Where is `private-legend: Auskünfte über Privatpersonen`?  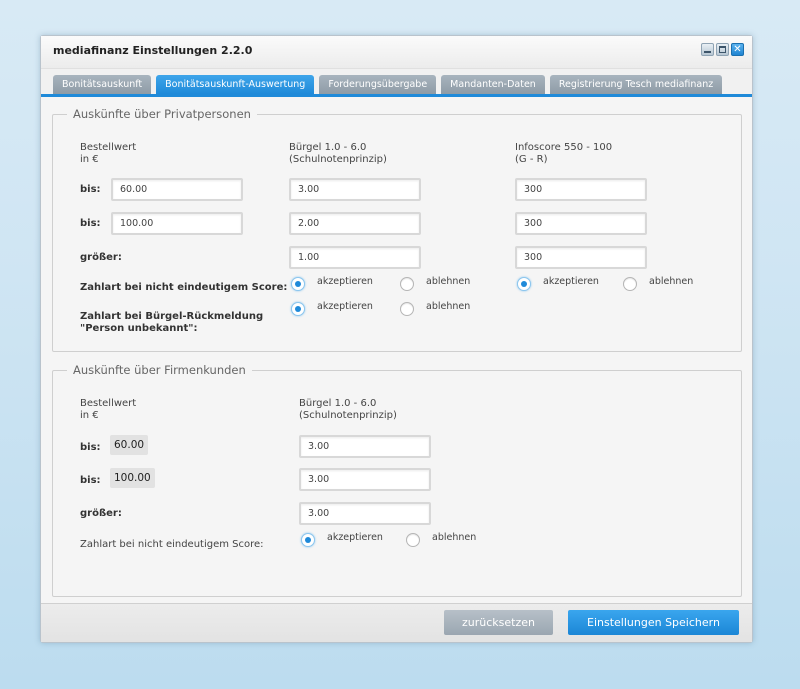
private-legend: Auskünfte über Privatpersonen is located at coordinates (162, 114).